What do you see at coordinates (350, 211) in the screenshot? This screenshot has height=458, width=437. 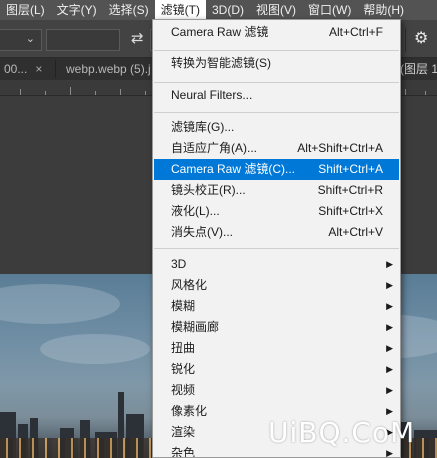 I see `menu-item-shortcut: Shift+Ctrl+X` at bounding box center [350, 211].